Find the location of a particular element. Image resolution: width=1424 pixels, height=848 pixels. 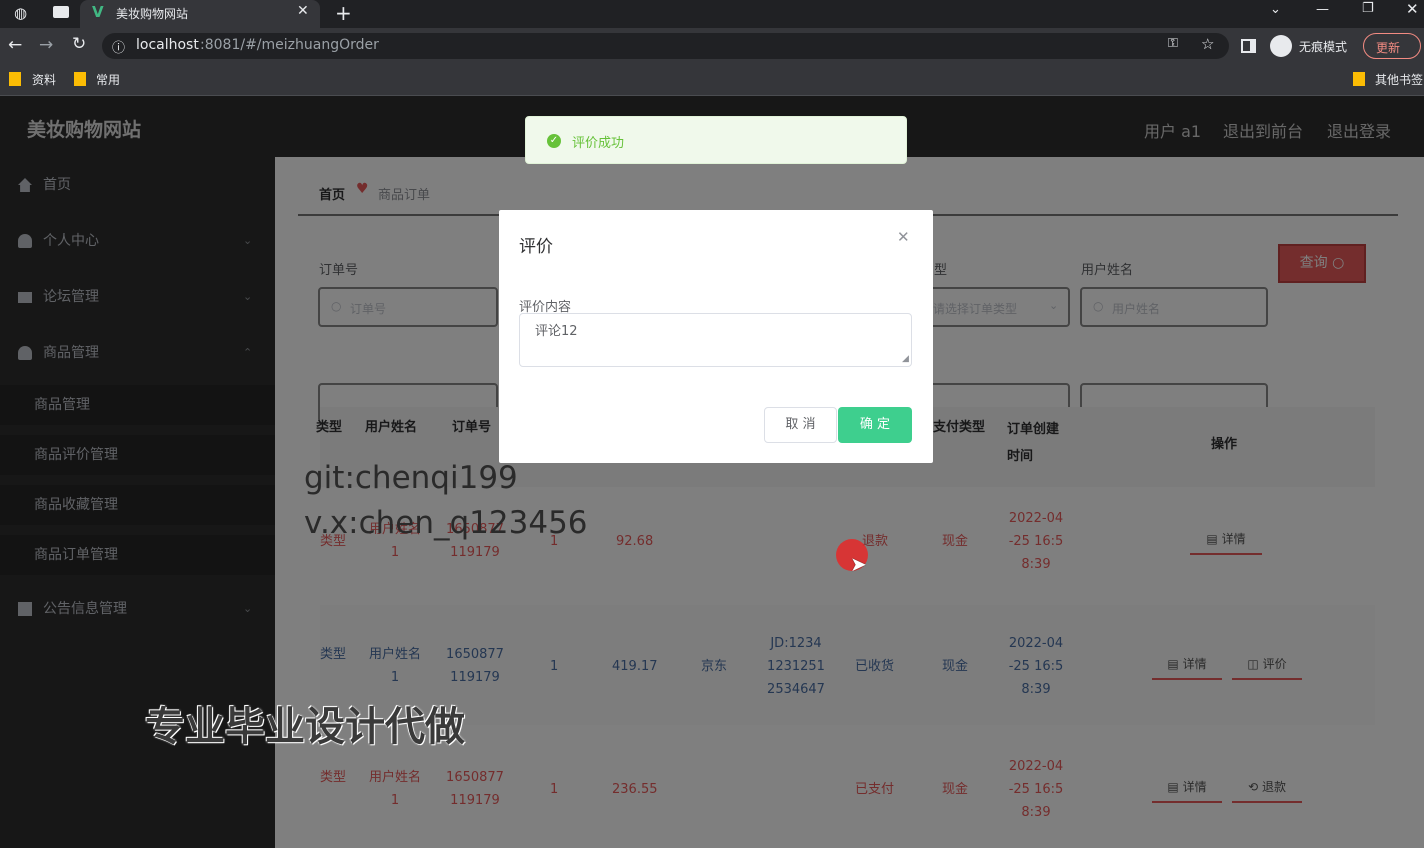

browser-tab-bar: ◍ V 美妆购物网站 ✕ + ⌄ — ❐ ✕ is located at coordinates (712, 14).